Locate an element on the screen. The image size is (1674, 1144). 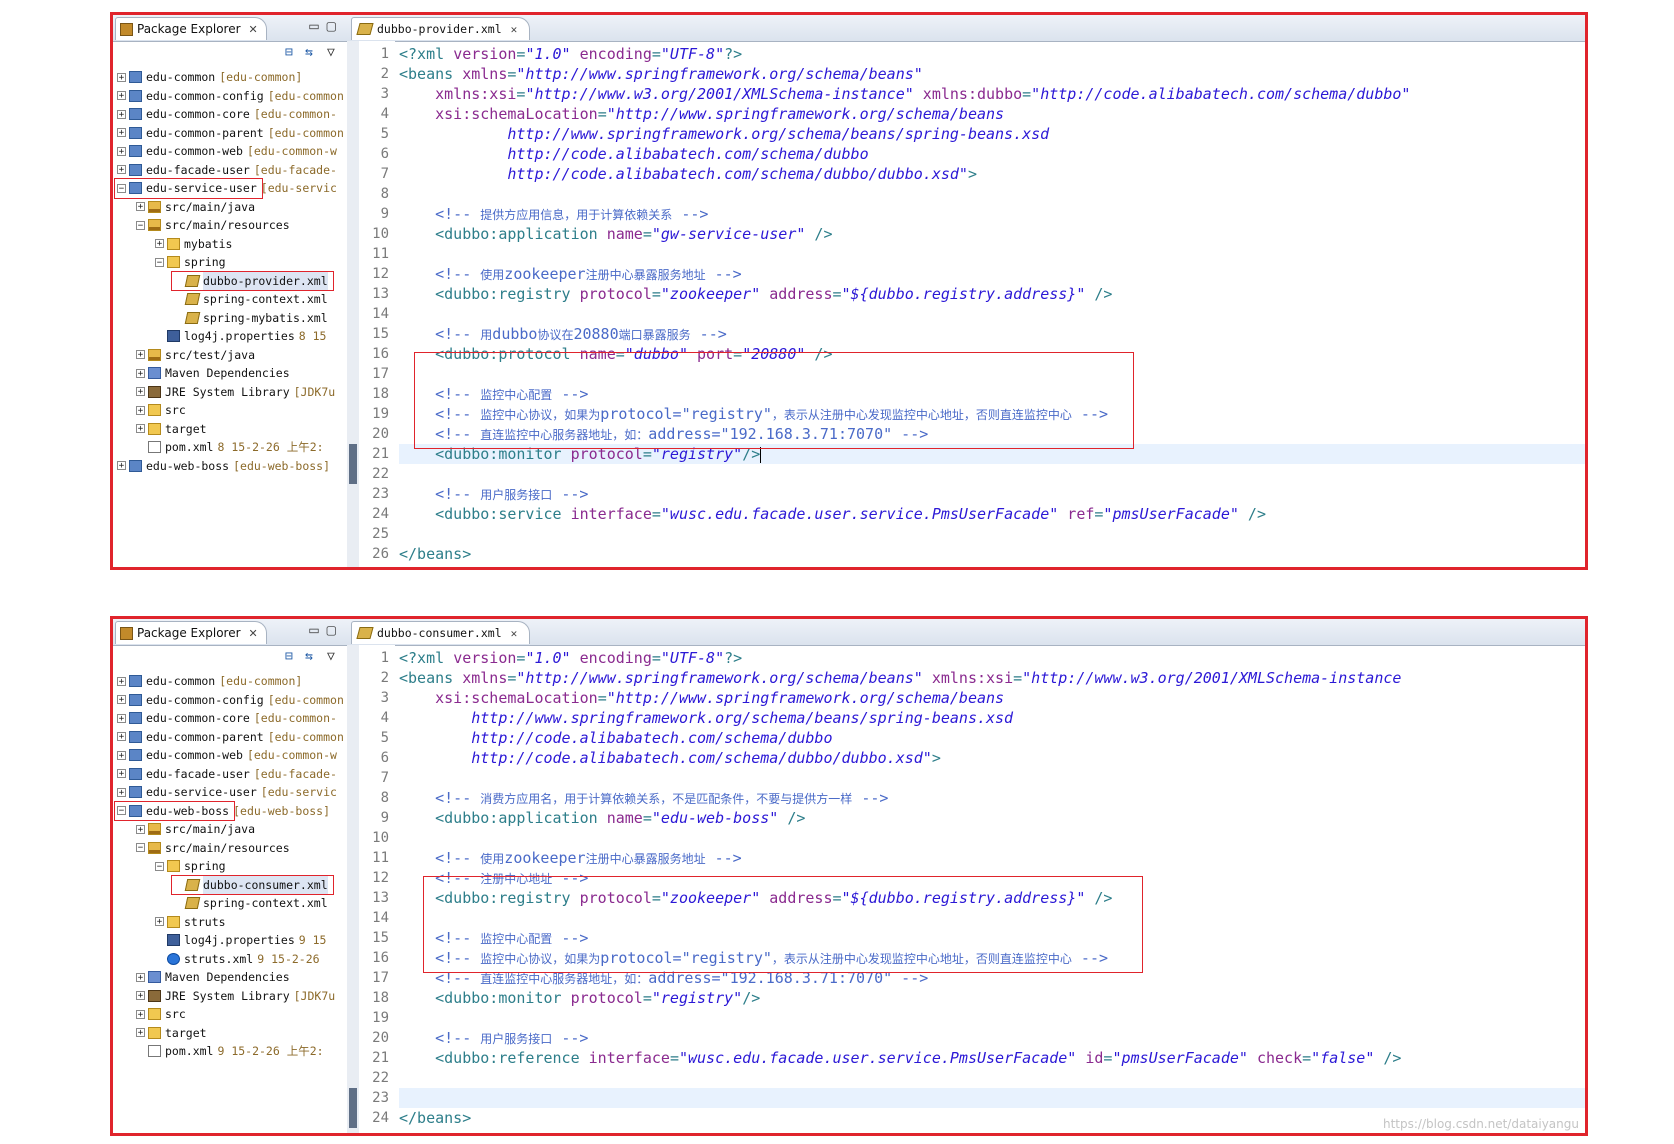
tree-item: + edu-common-core [edu-common- is located at coordinates (227, 718).